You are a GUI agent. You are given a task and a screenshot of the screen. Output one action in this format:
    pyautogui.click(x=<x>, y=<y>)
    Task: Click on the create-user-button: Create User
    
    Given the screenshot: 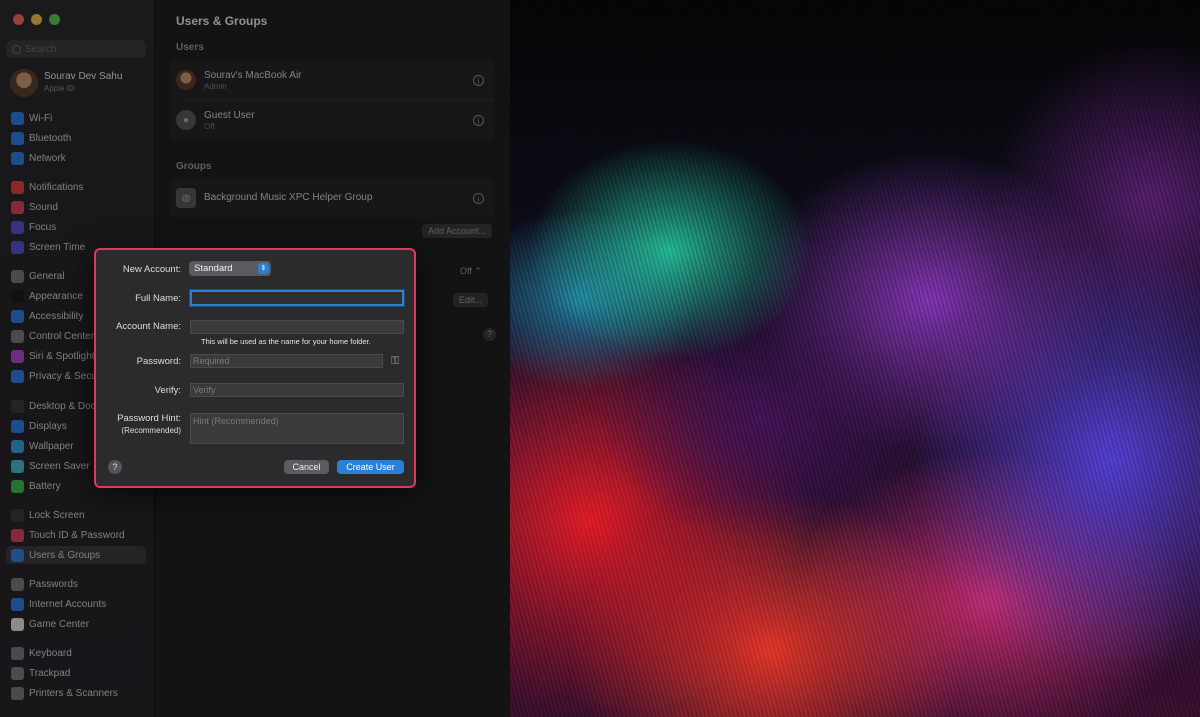 What is the action you would take?
    pyautogui.click(x=370, y=467)
    